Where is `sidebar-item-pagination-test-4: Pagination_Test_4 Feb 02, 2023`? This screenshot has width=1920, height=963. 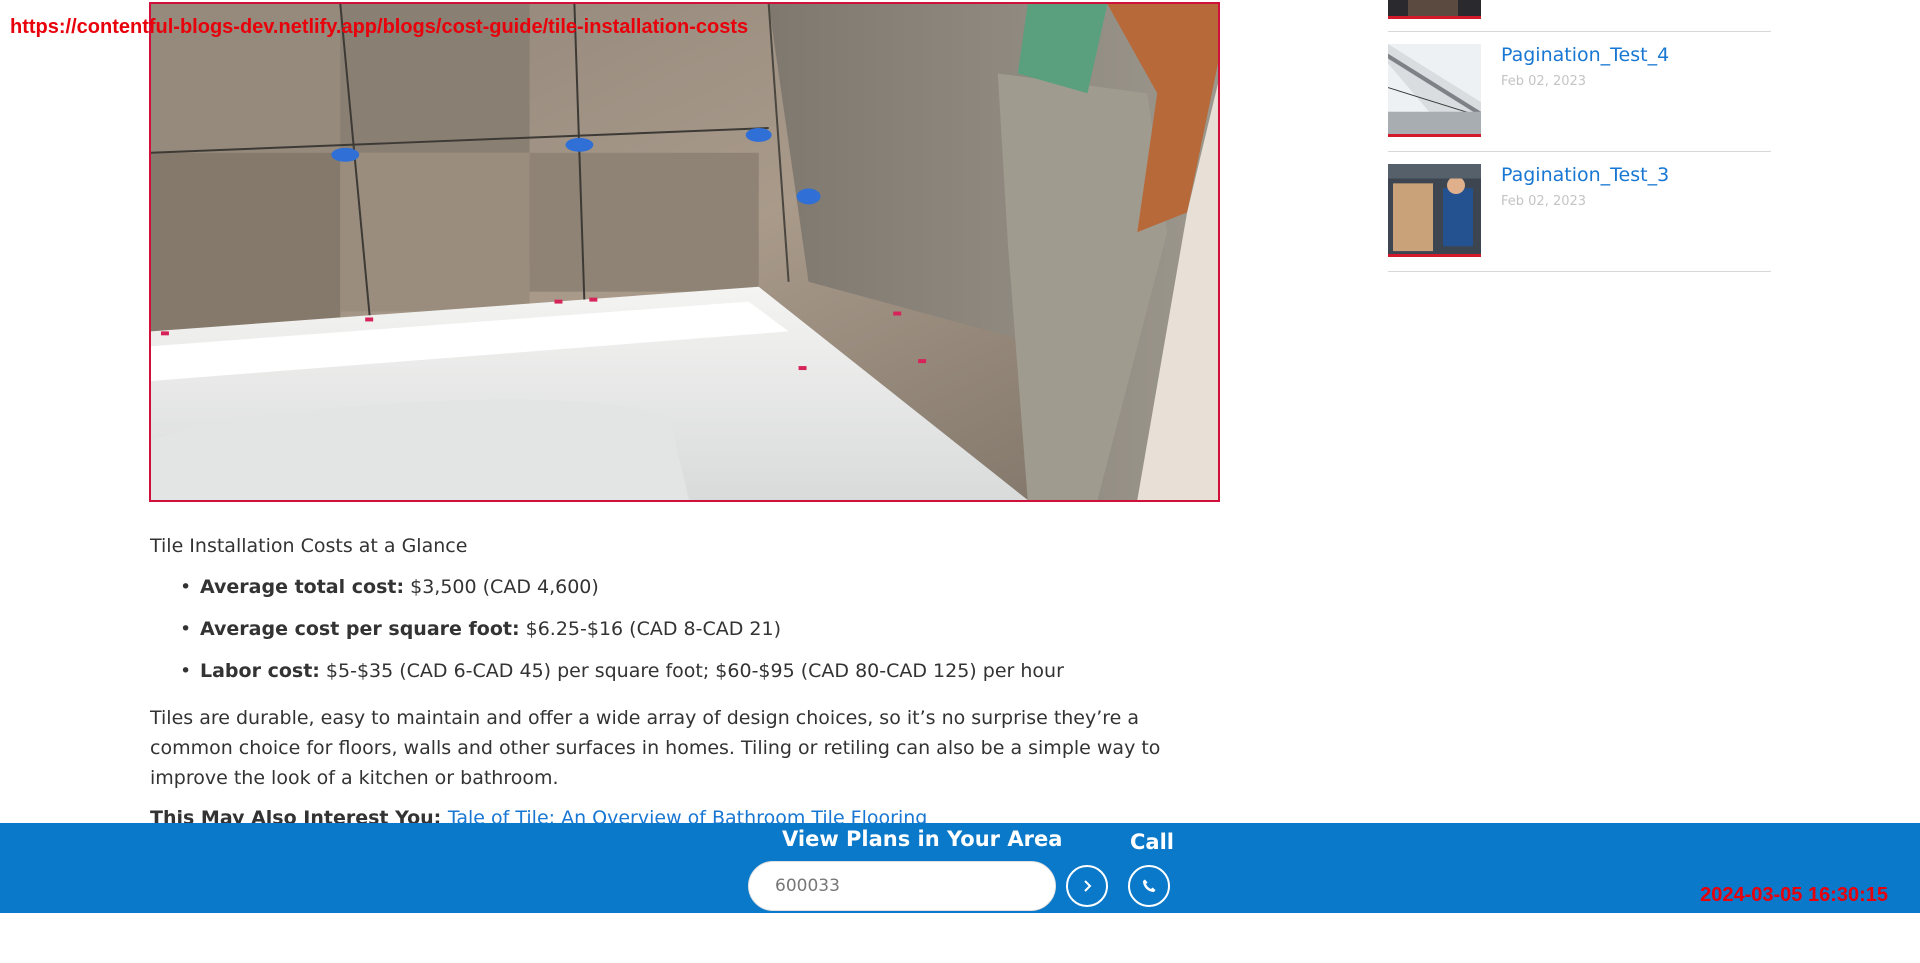
sidebar-item-pagination-test-4: Pagination_Test_4 Feb 02, 2023 is located at coordinates (1579, 92).